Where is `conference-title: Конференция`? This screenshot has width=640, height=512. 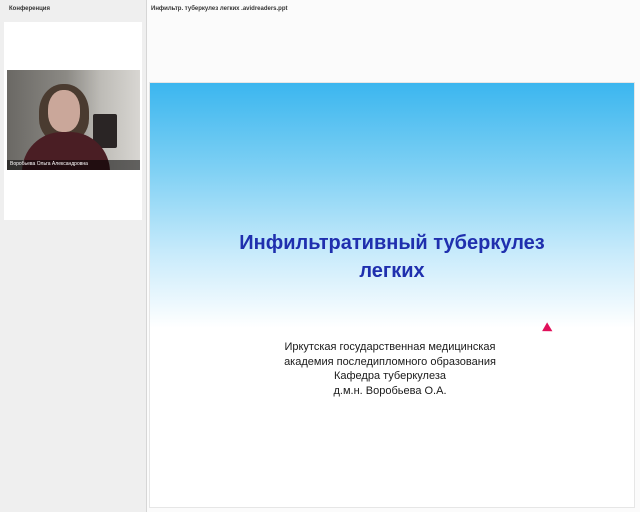
conference-title: Конференция is located at coordinates (29, 9).